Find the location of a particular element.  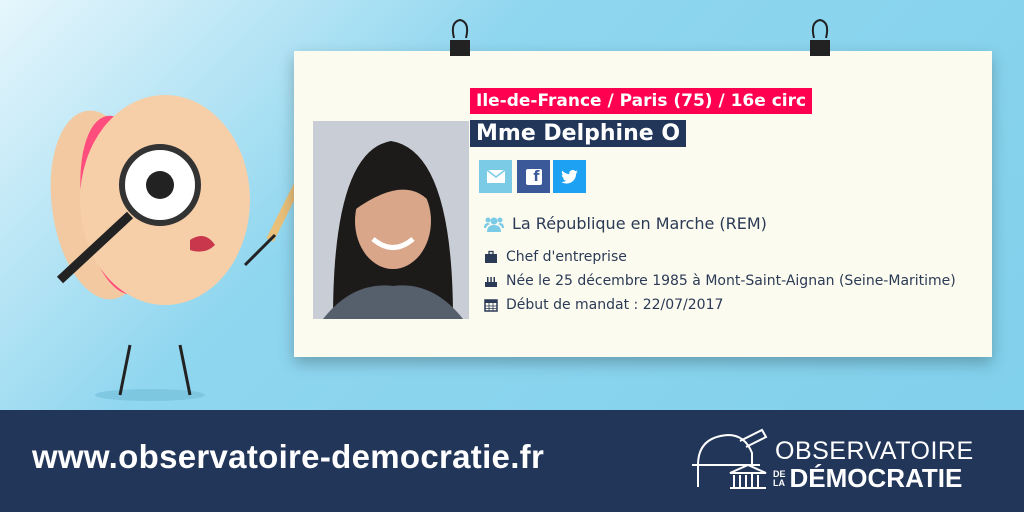

facebook-button: f is located at coordinates (533, 176).